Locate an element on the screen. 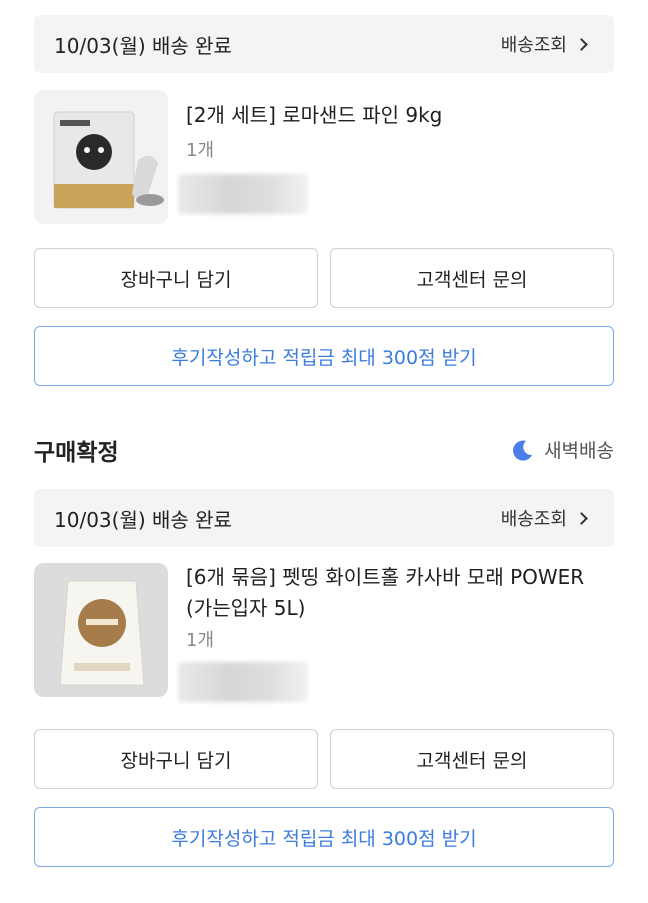  dawn-delivery-badge: 새벽배송 is located at coordinates (562, 449).